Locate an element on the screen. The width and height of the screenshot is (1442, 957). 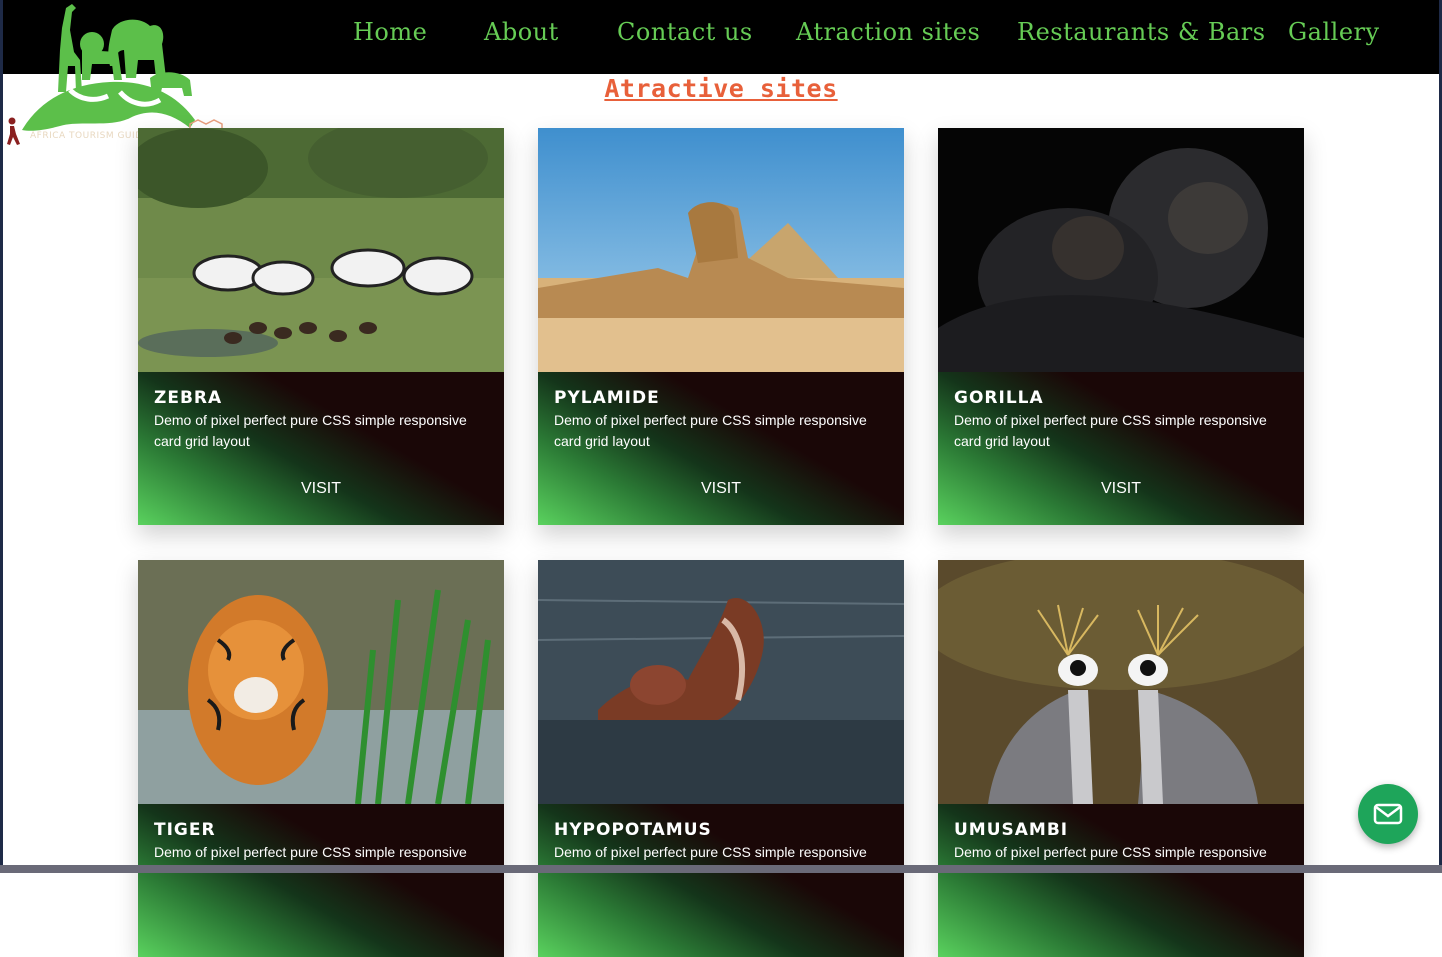
card-title: TIGER is located at coordinates (185, 830).